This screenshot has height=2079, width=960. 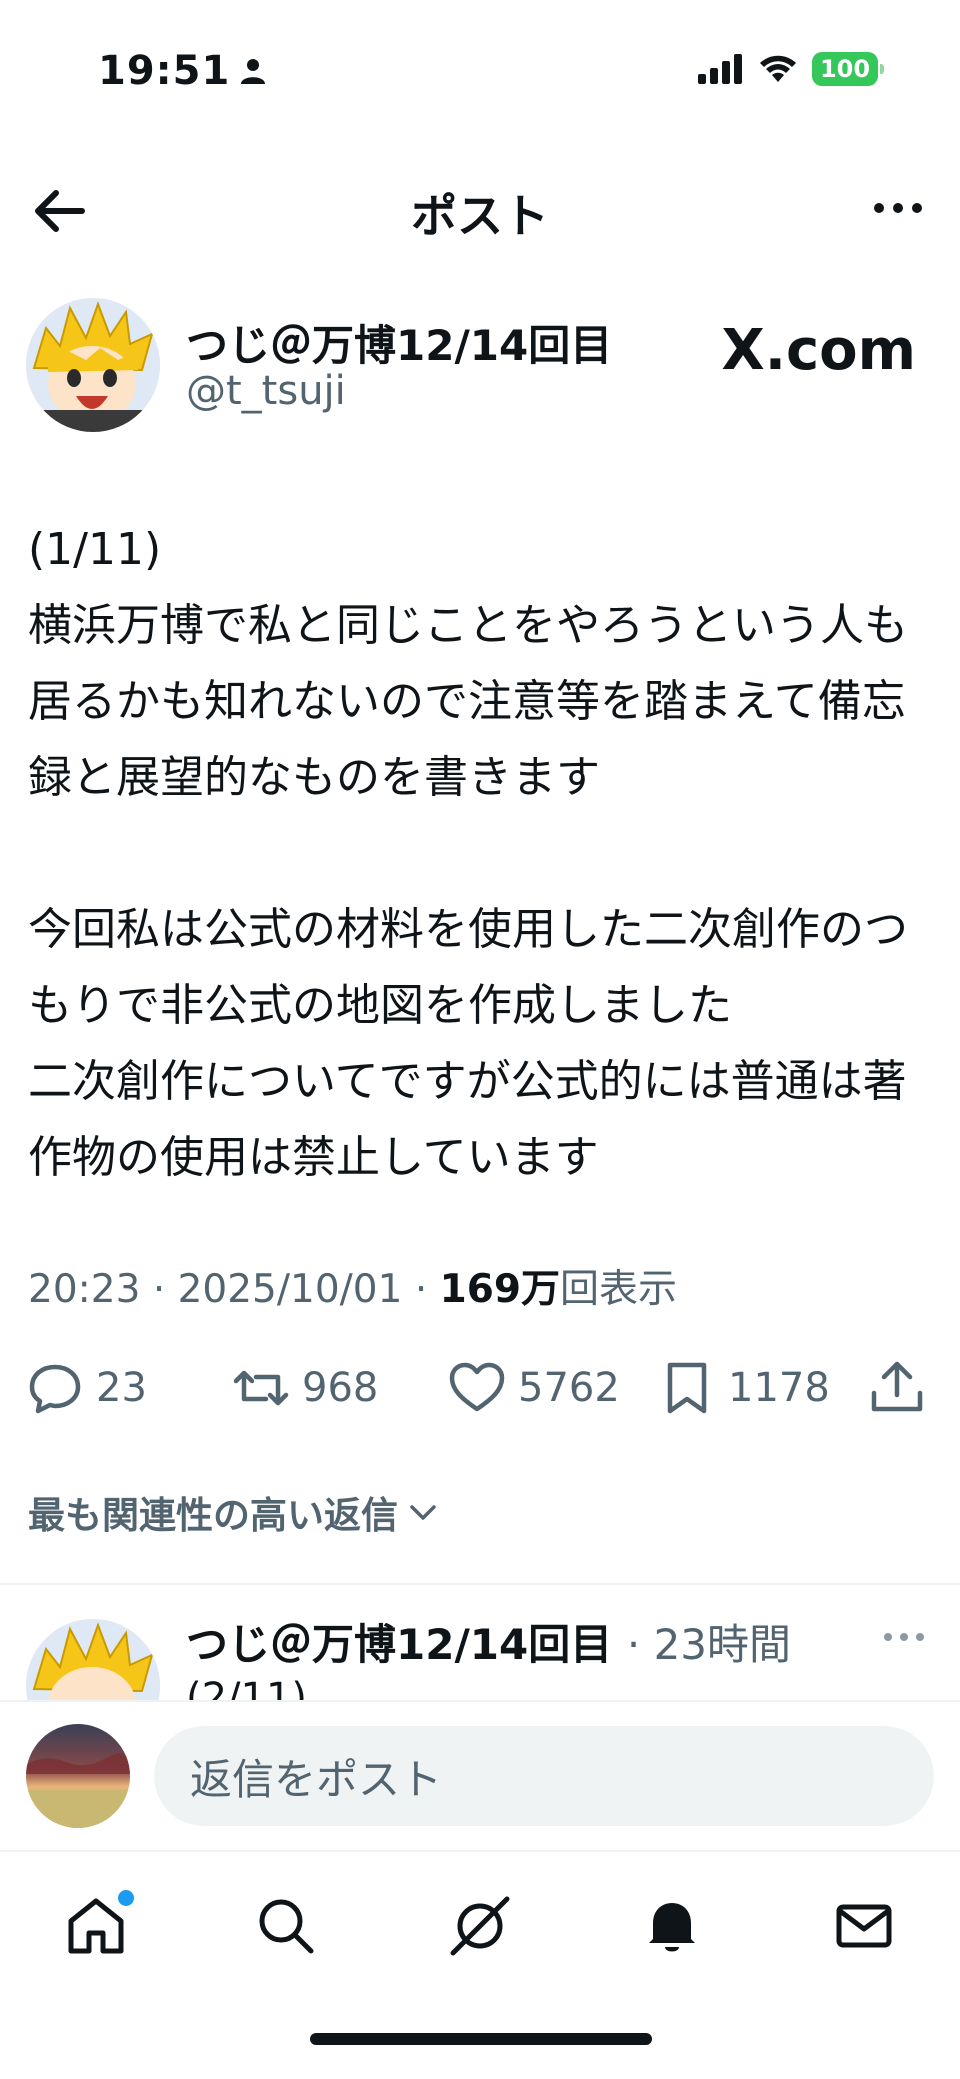 I want to click on reply-sort-selector: 最も関連性の高い返信, so click(x=233, y=1512).